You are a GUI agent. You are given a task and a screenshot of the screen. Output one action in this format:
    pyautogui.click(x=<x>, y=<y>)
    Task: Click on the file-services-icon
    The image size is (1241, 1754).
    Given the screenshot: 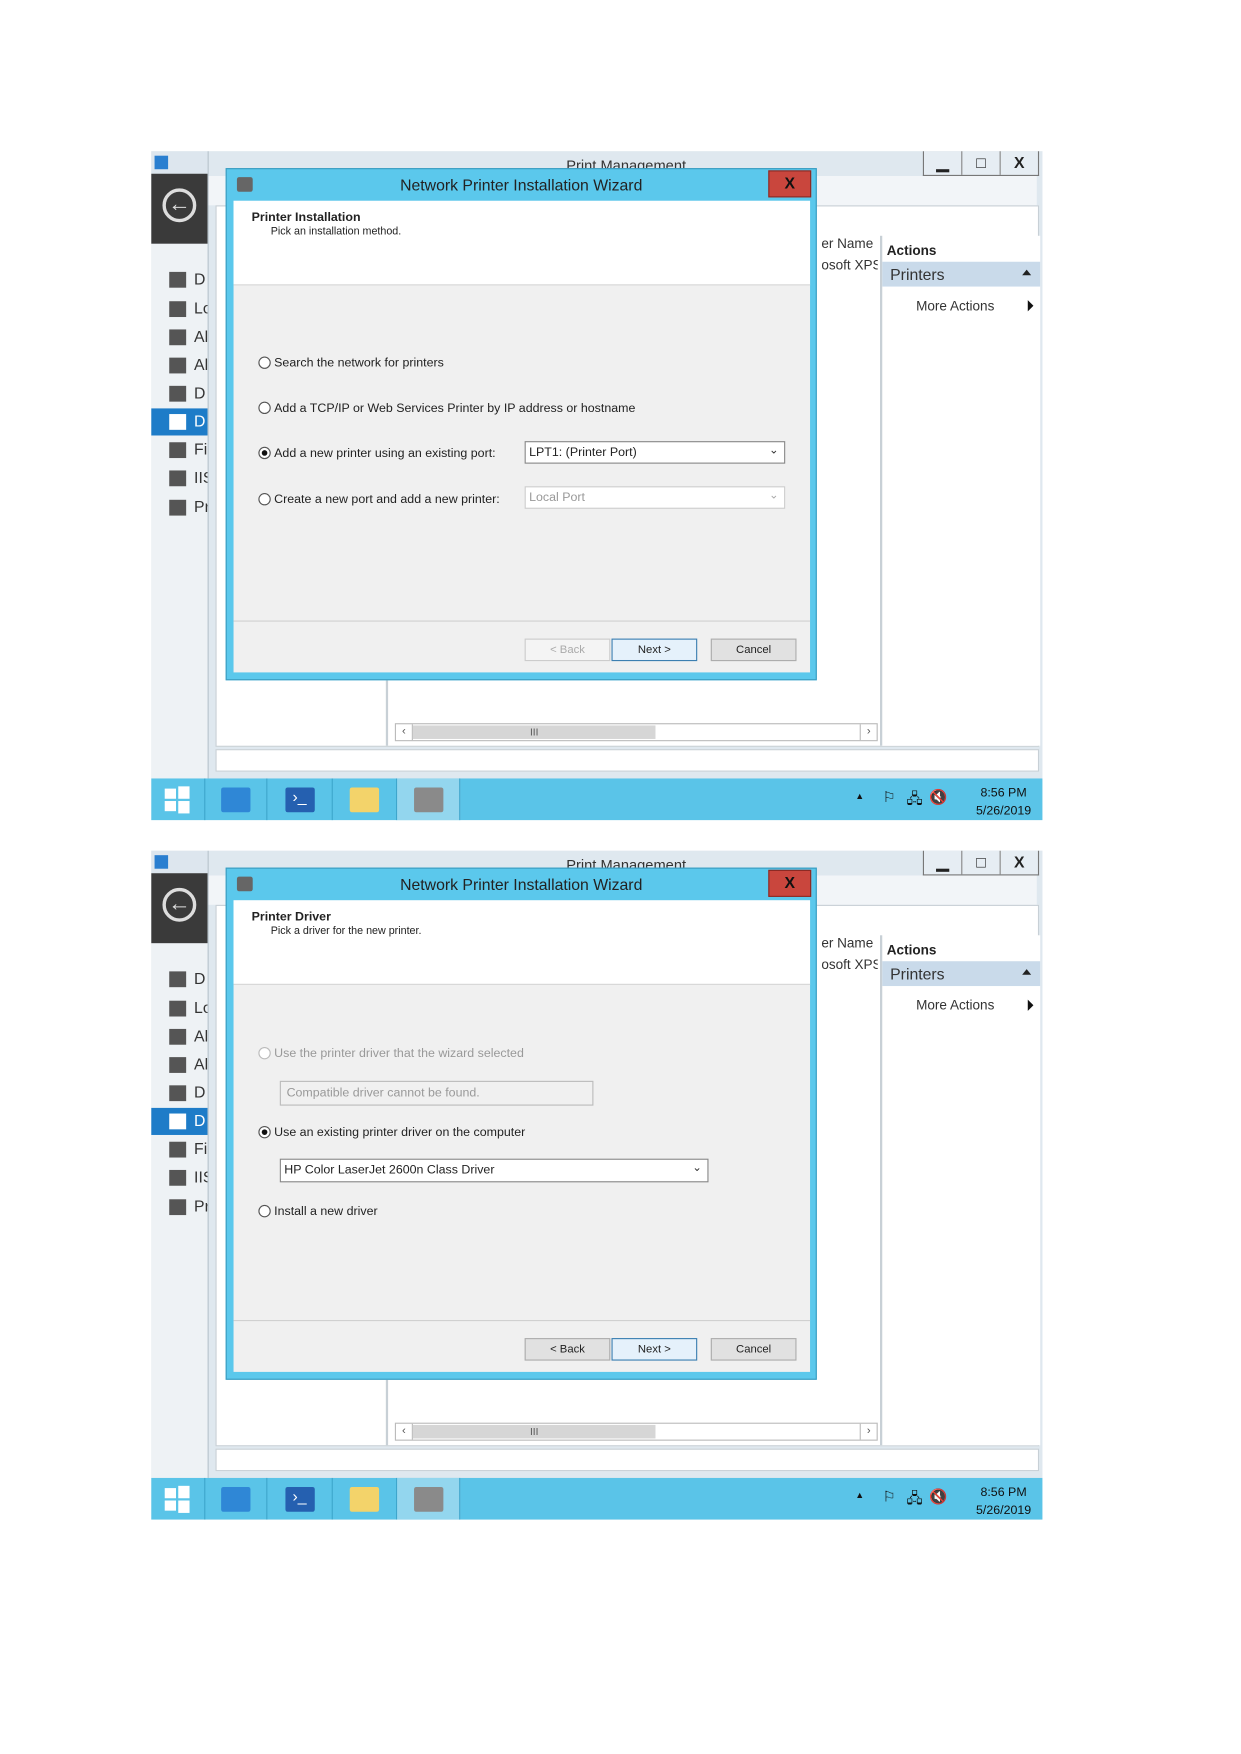 What is the action you would take?
    pyautogui.click(x=178, y=1149)
    